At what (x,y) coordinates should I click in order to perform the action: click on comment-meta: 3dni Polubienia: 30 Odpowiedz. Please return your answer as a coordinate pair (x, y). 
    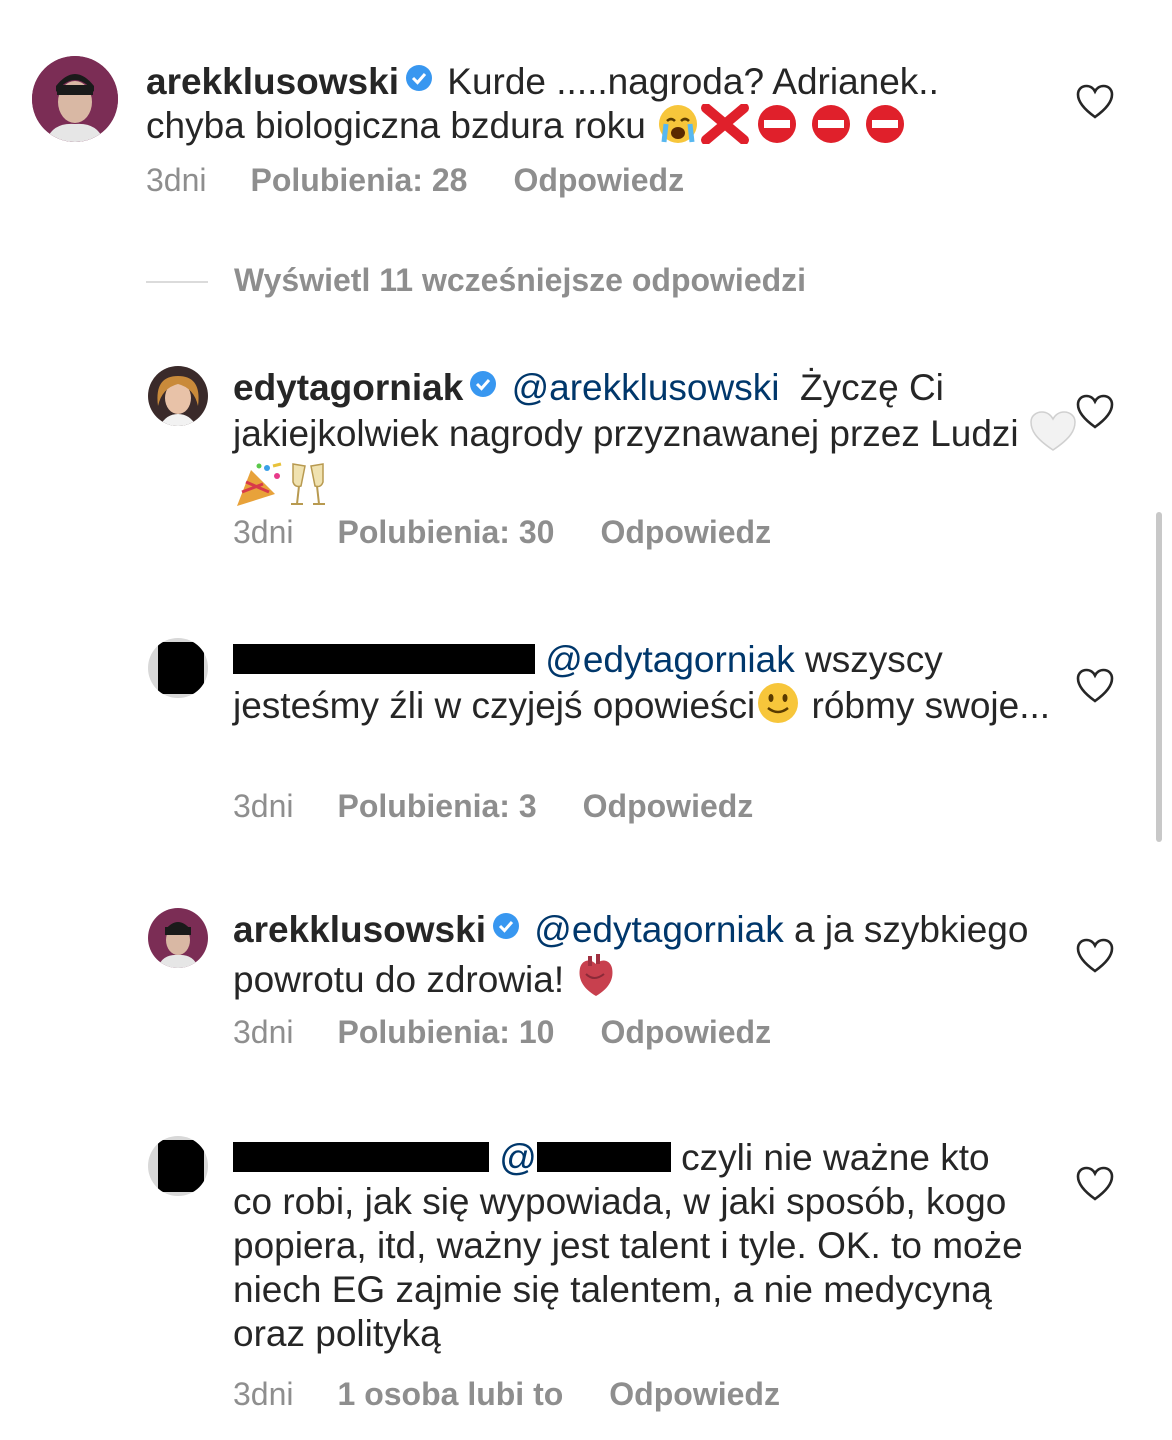
    Looking at the image, I should click on (525, 532).